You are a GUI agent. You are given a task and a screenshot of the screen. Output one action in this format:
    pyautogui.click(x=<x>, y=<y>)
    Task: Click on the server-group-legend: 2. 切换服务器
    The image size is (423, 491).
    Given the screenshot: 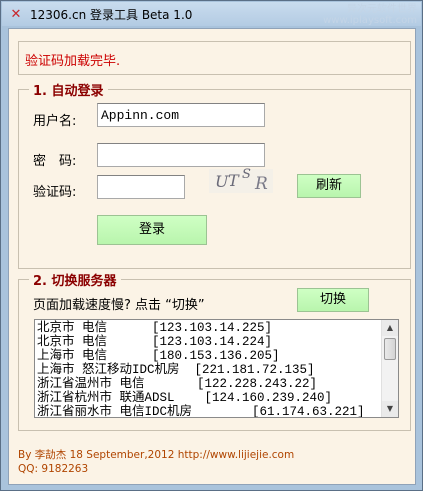 What is the action you would take?
    pyautogui.click(x=75, y=279)
    